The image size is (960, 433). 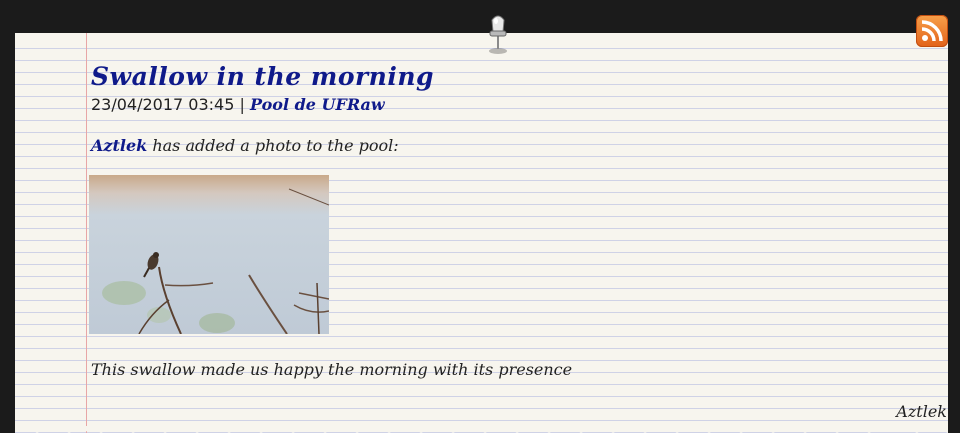 What do you see at coordinates (262, 76) in the screenshot?
I see `post-title: Swallow in the morning` at bounding box center [262, 76].